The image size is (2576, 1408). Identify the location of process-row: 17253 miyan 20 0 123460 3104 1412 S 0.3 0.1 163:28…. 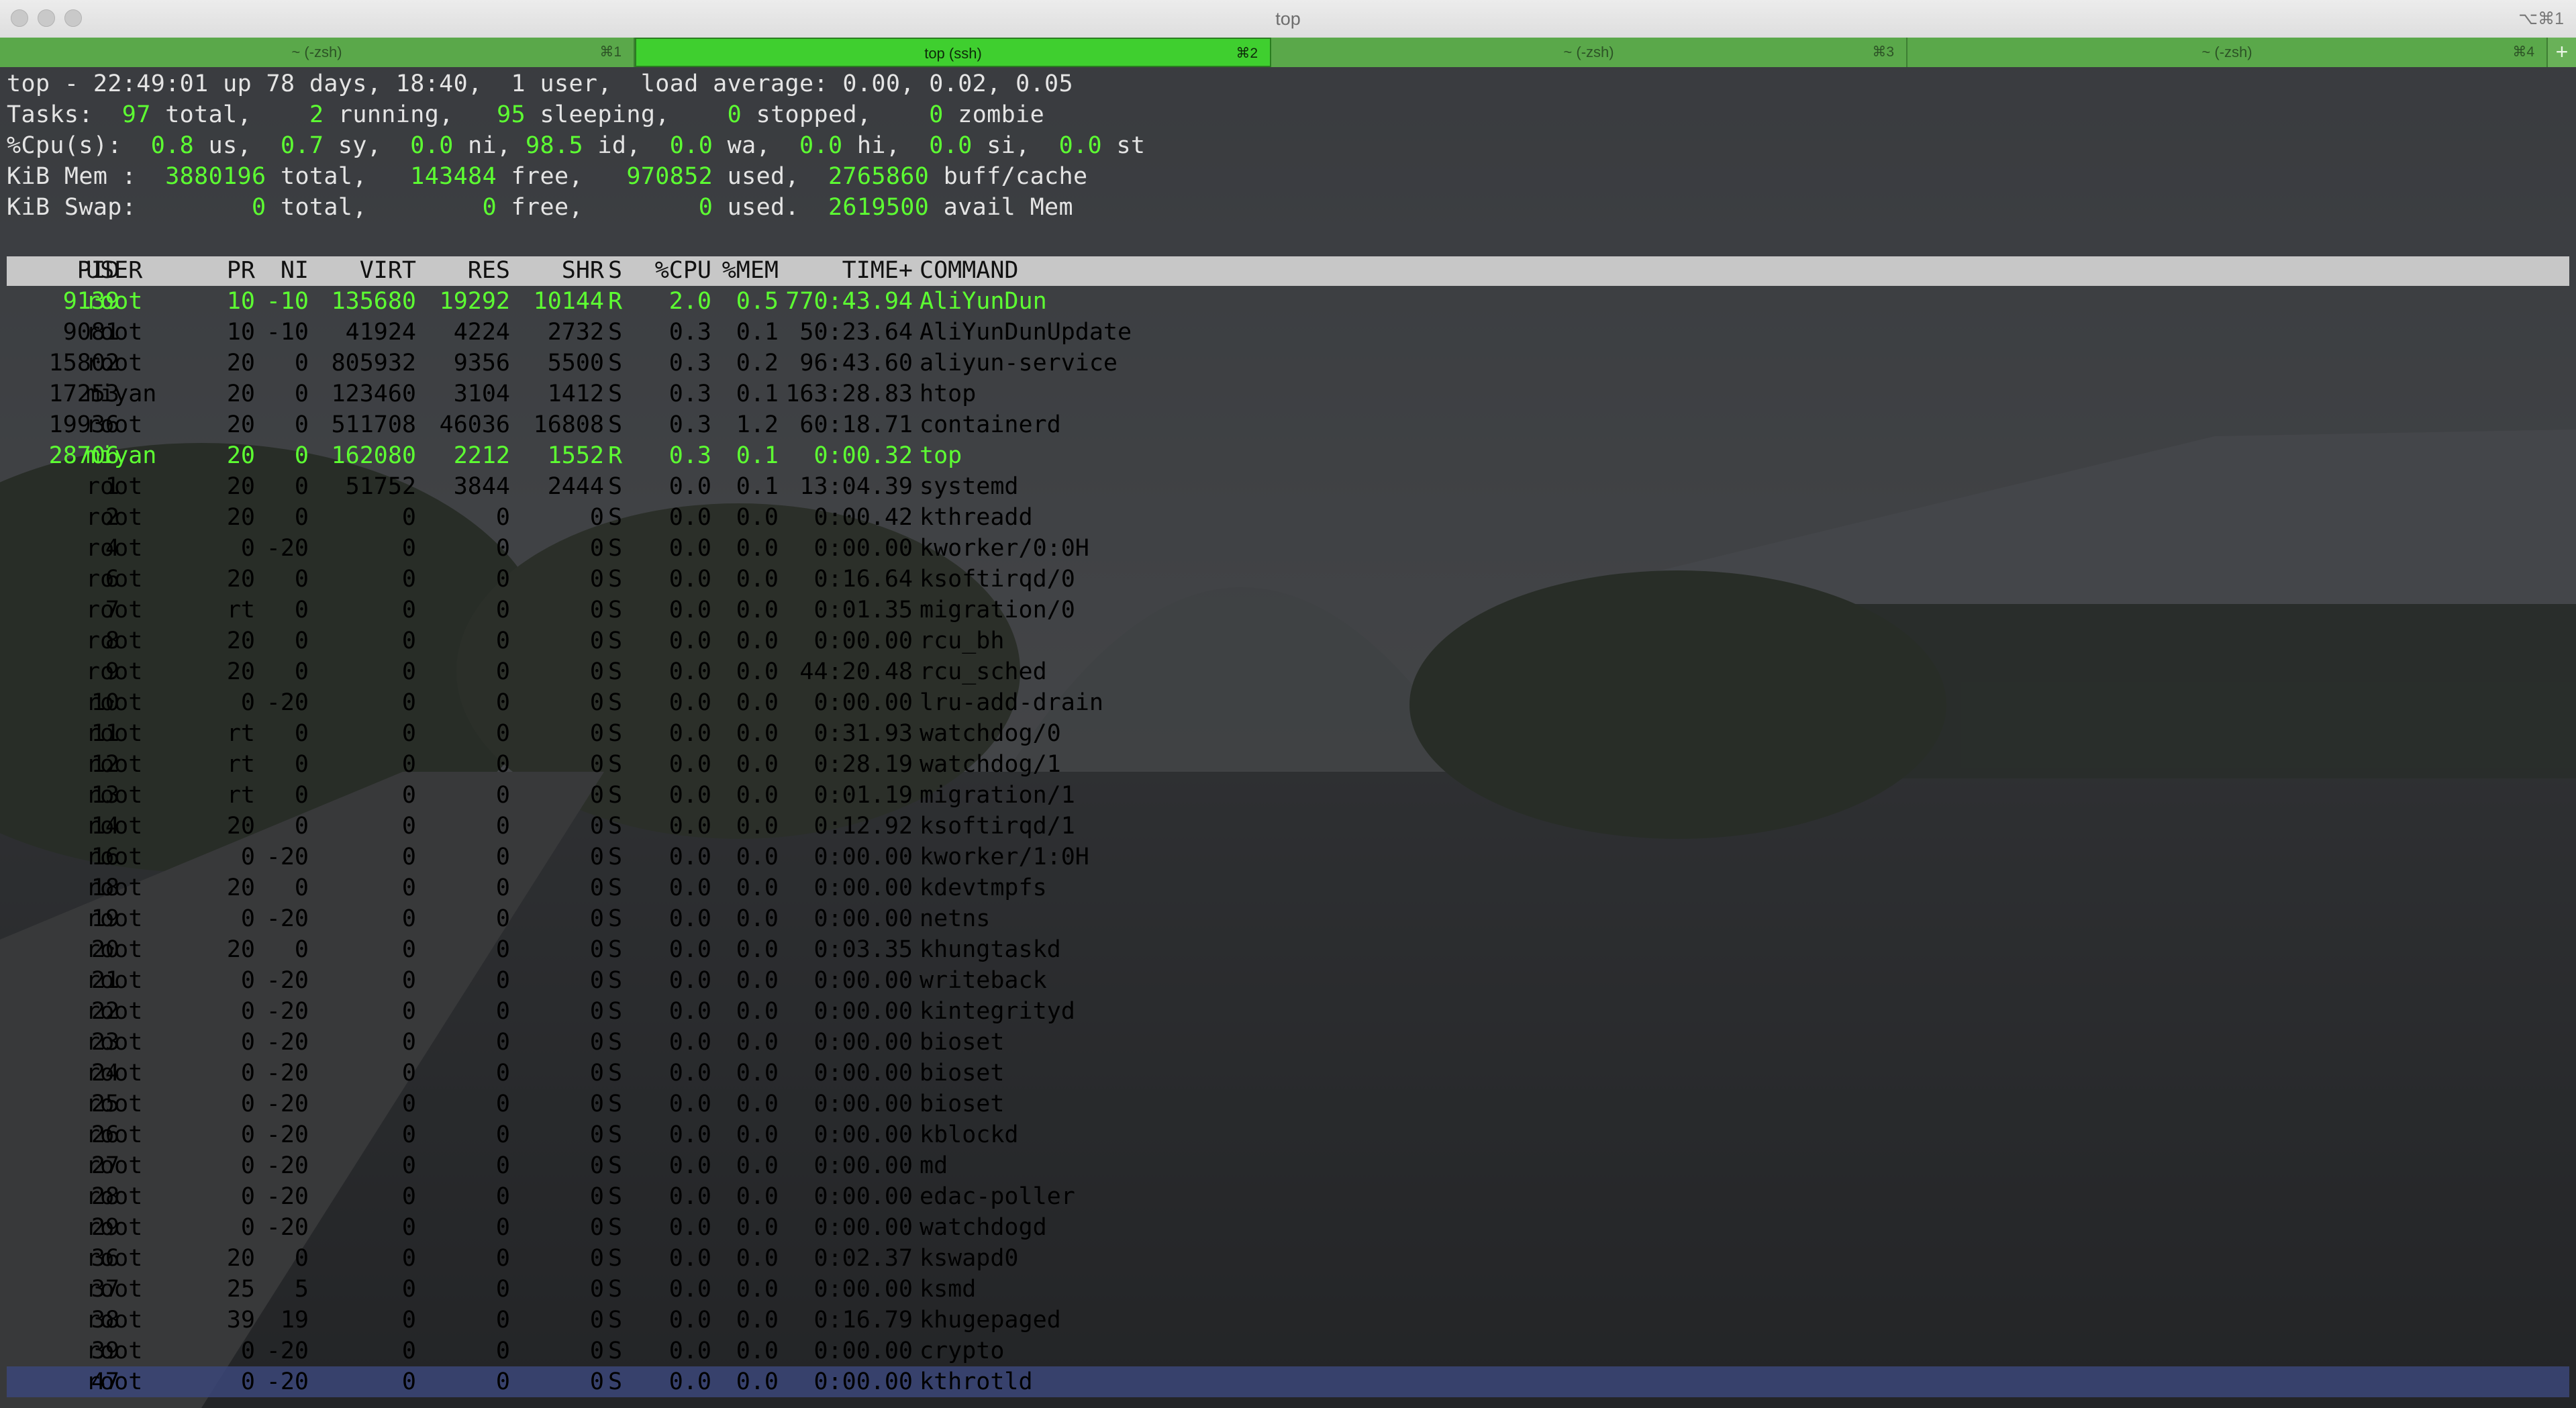
(611, 394).